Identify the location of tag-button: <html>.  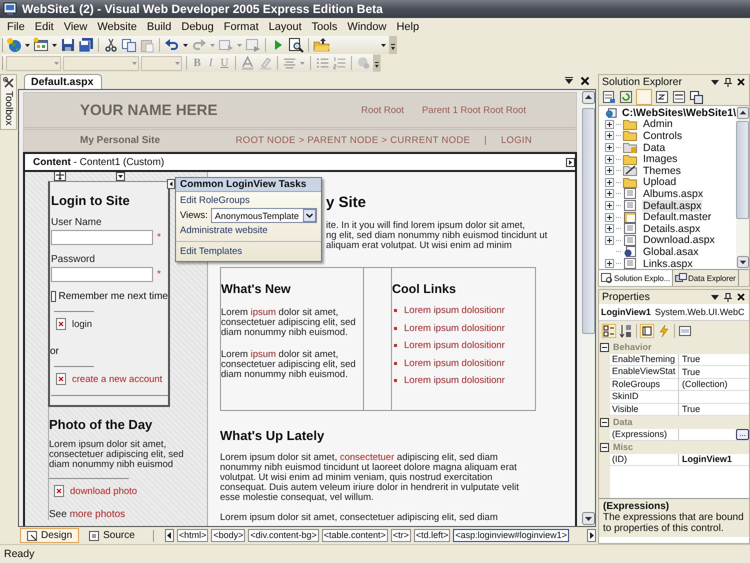
(192, 535).